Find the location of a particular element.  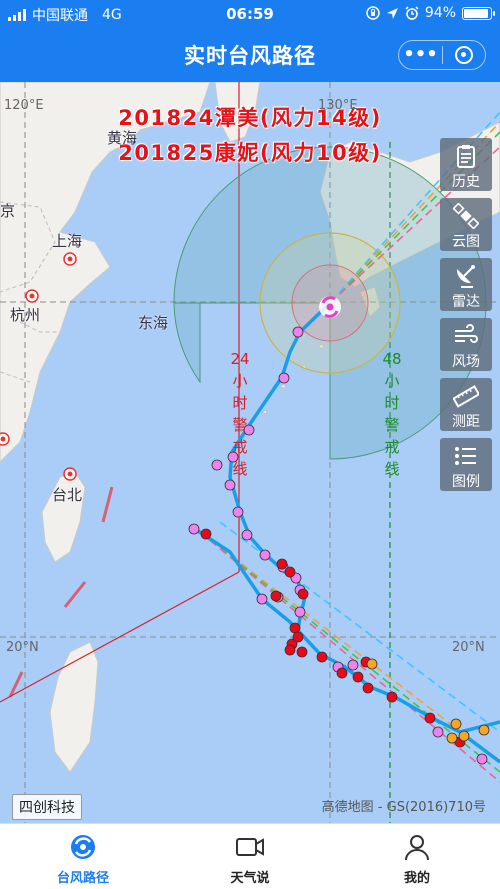

coord-20n-left: 20°N is located at coordinates (22, 647).